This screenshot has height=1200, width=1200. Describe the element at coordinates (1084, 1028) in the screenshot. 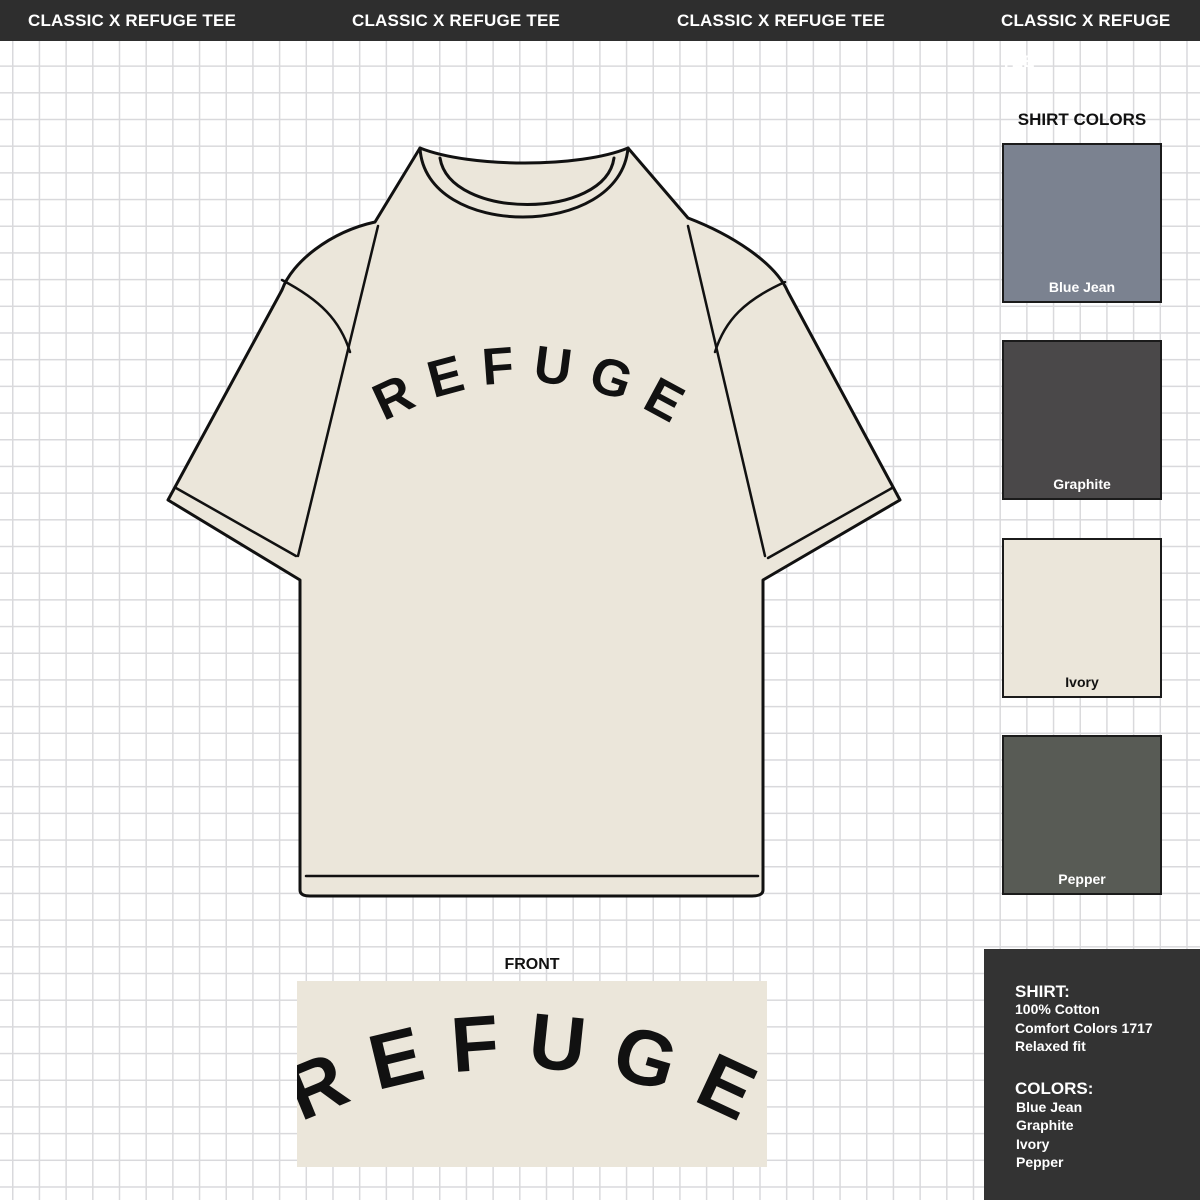

I see `specs-shirt-line: Comfort Colors 1717` at that location.